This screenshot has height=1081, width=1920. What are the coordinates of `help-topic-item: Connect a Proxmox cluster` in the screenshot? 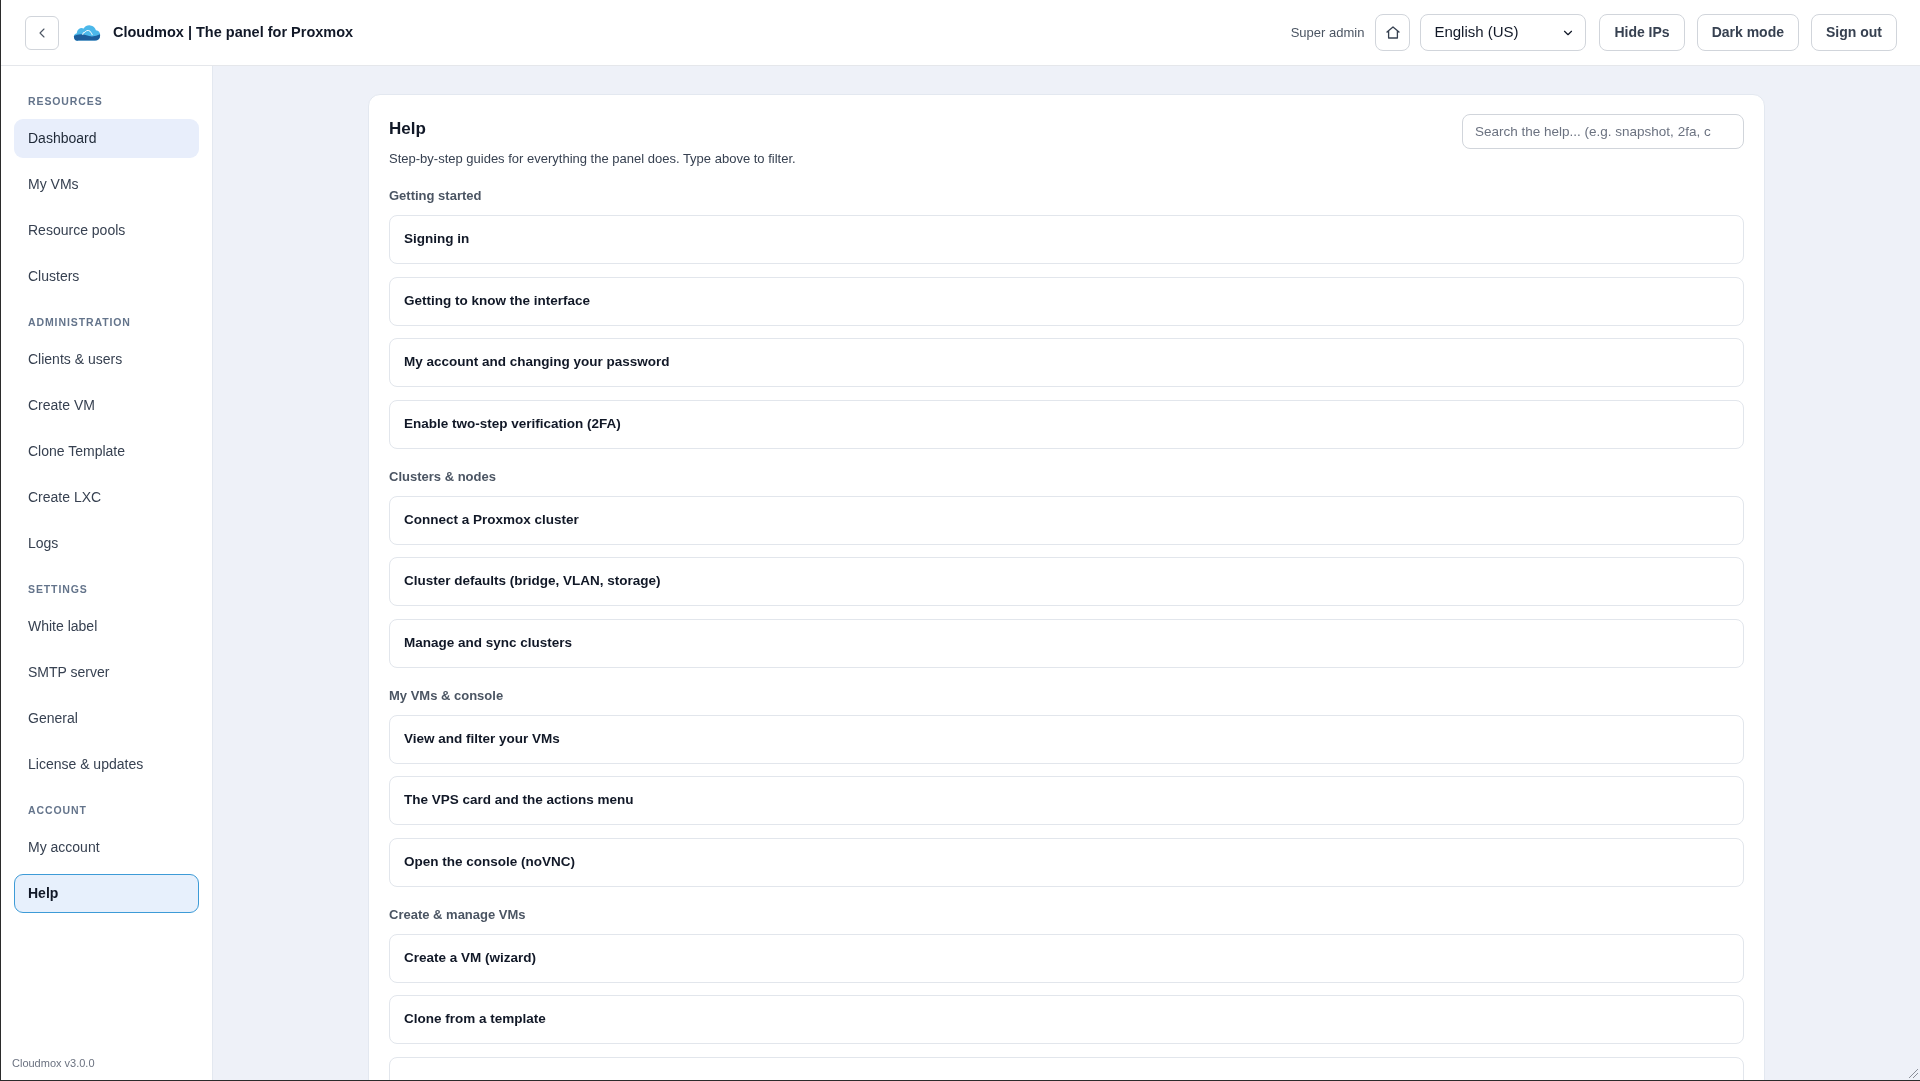 It's located at (1066, 520).